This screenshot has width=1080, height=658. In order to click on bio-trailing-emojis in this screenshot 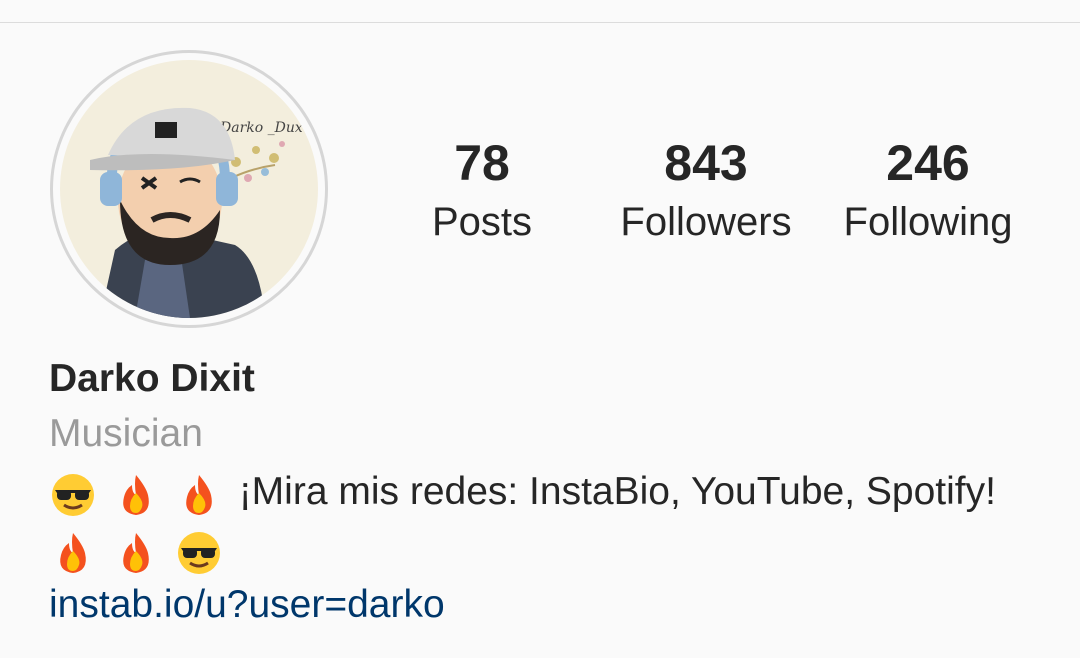, I will do `click(138, 551)`.